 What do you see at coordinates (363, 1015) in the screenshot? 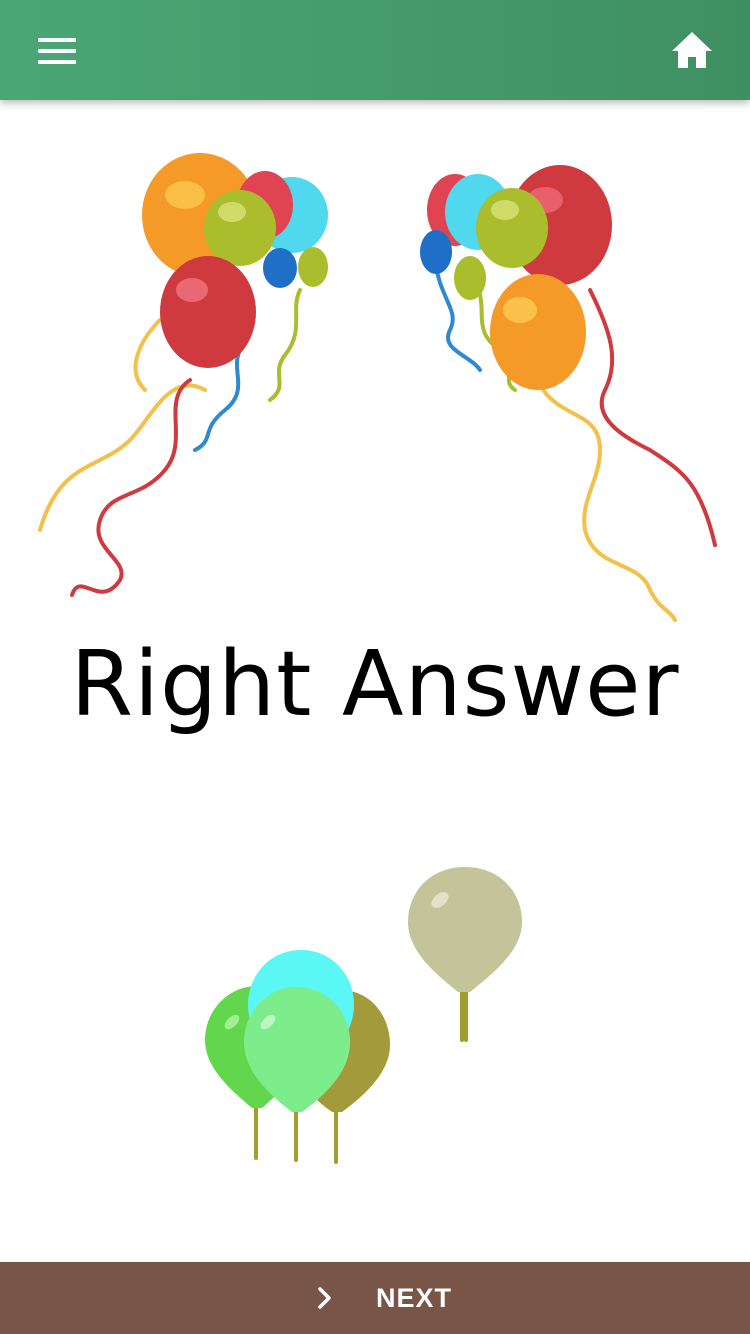
I see `floating-balloons-icon` at bounding box center [363, 1015].